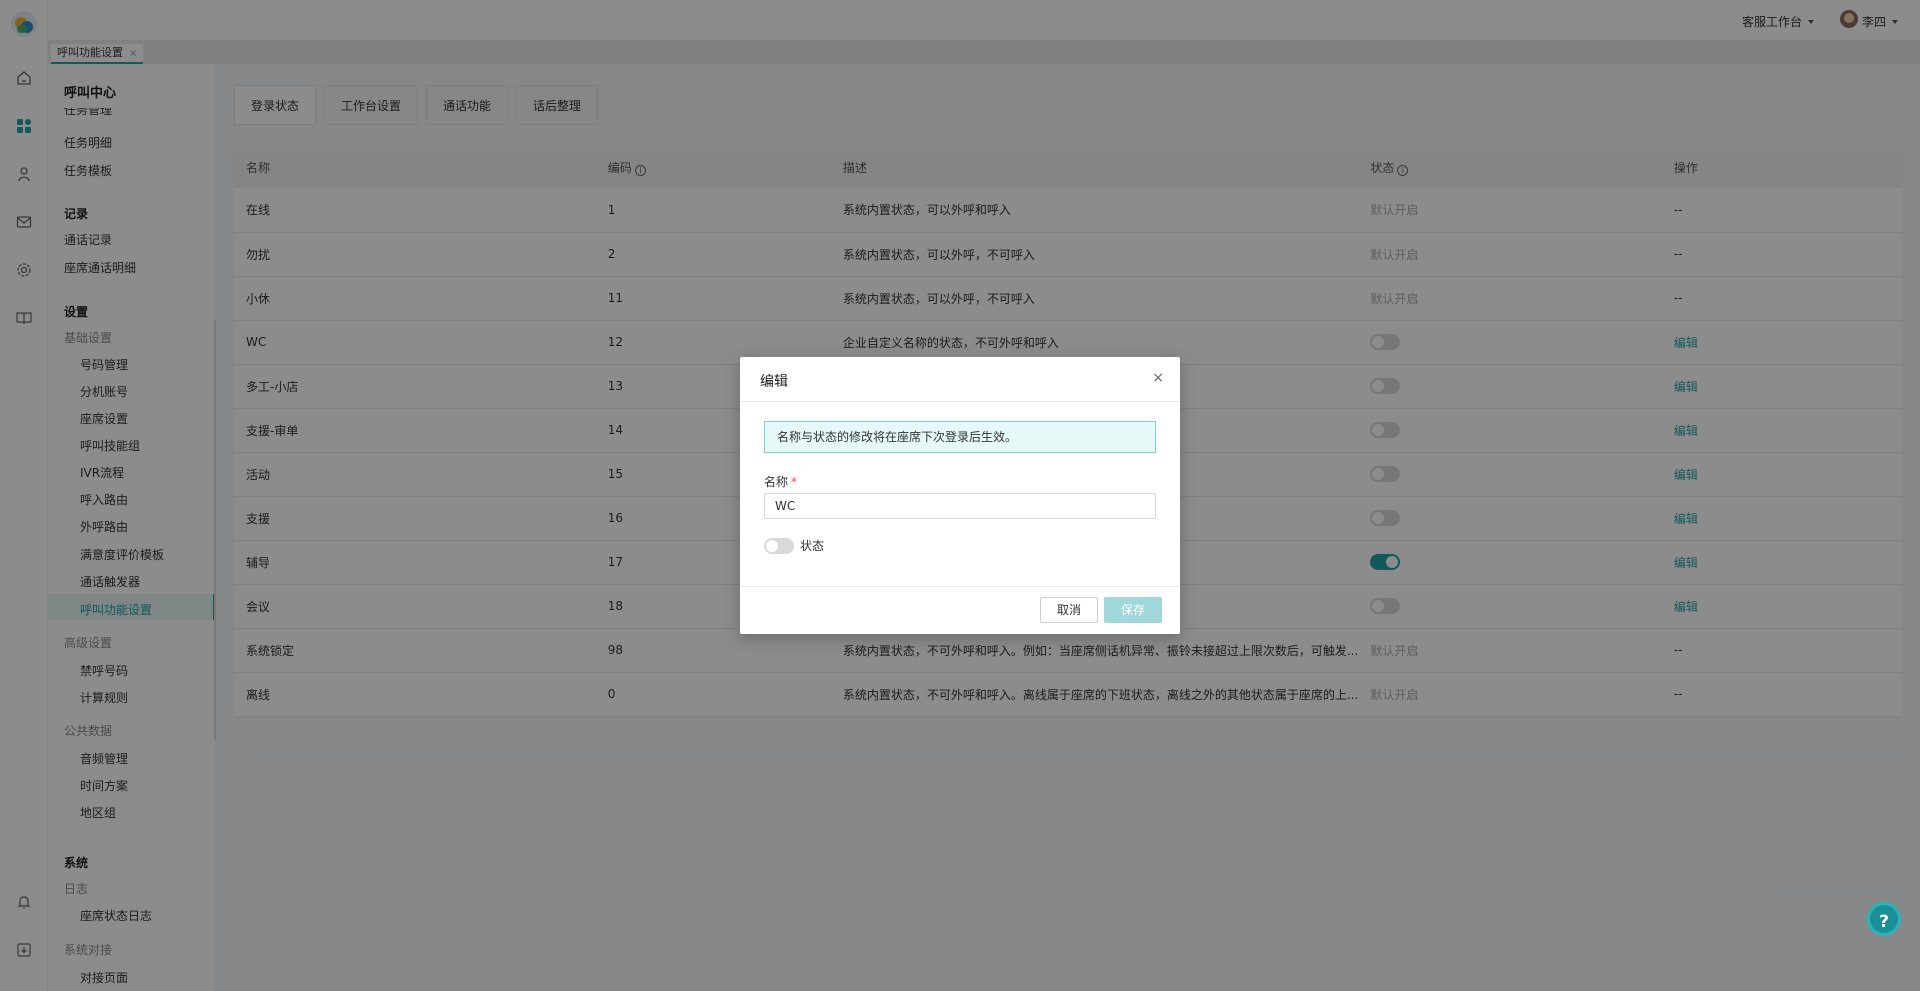 This screenshot has height=991, width=1920. Describe the element at coordinates (960, 506) in the screenshot. I see `name-input` at that location.